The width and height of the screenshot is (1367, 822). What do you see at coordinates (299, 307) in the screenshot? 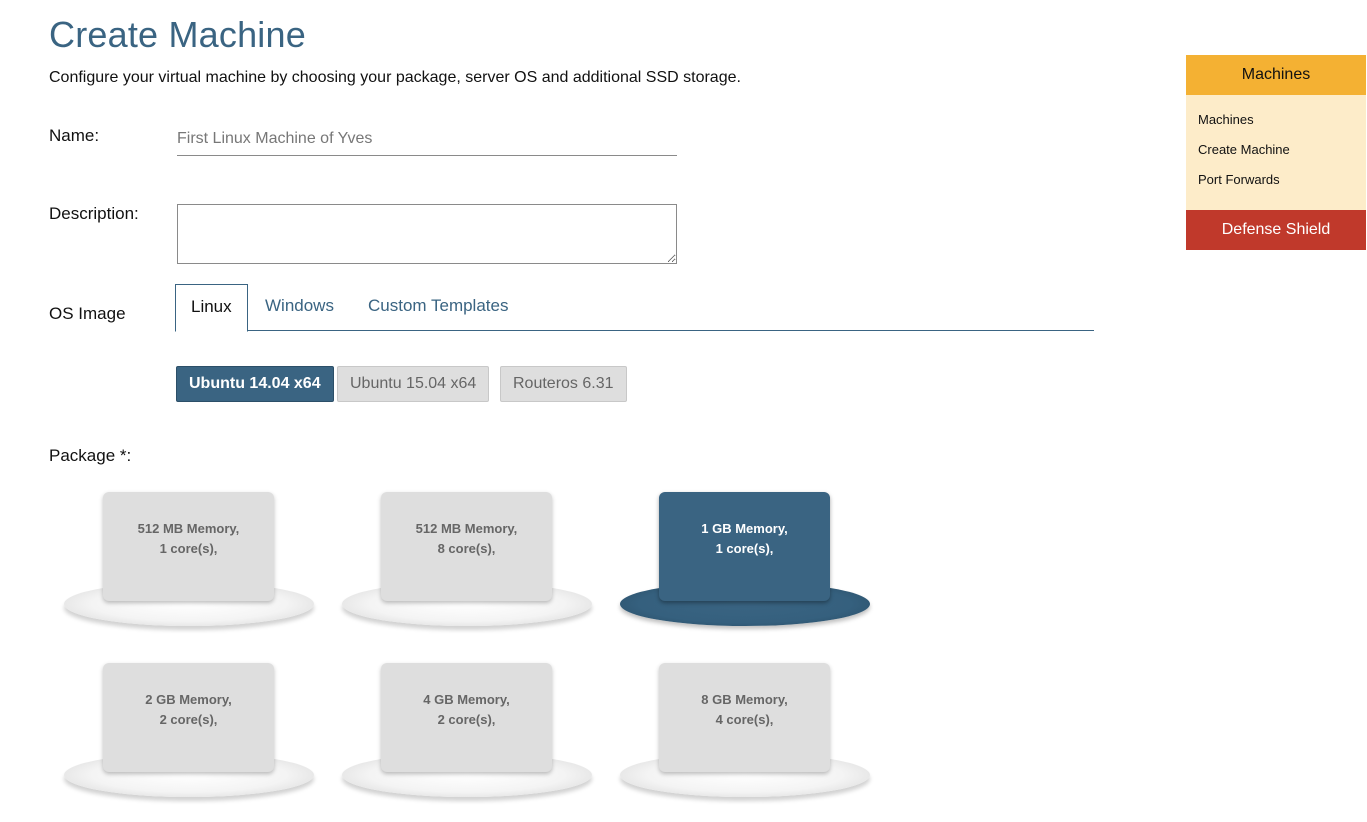
I see `tab-windows: Windows` at bounding box center [299, 307].